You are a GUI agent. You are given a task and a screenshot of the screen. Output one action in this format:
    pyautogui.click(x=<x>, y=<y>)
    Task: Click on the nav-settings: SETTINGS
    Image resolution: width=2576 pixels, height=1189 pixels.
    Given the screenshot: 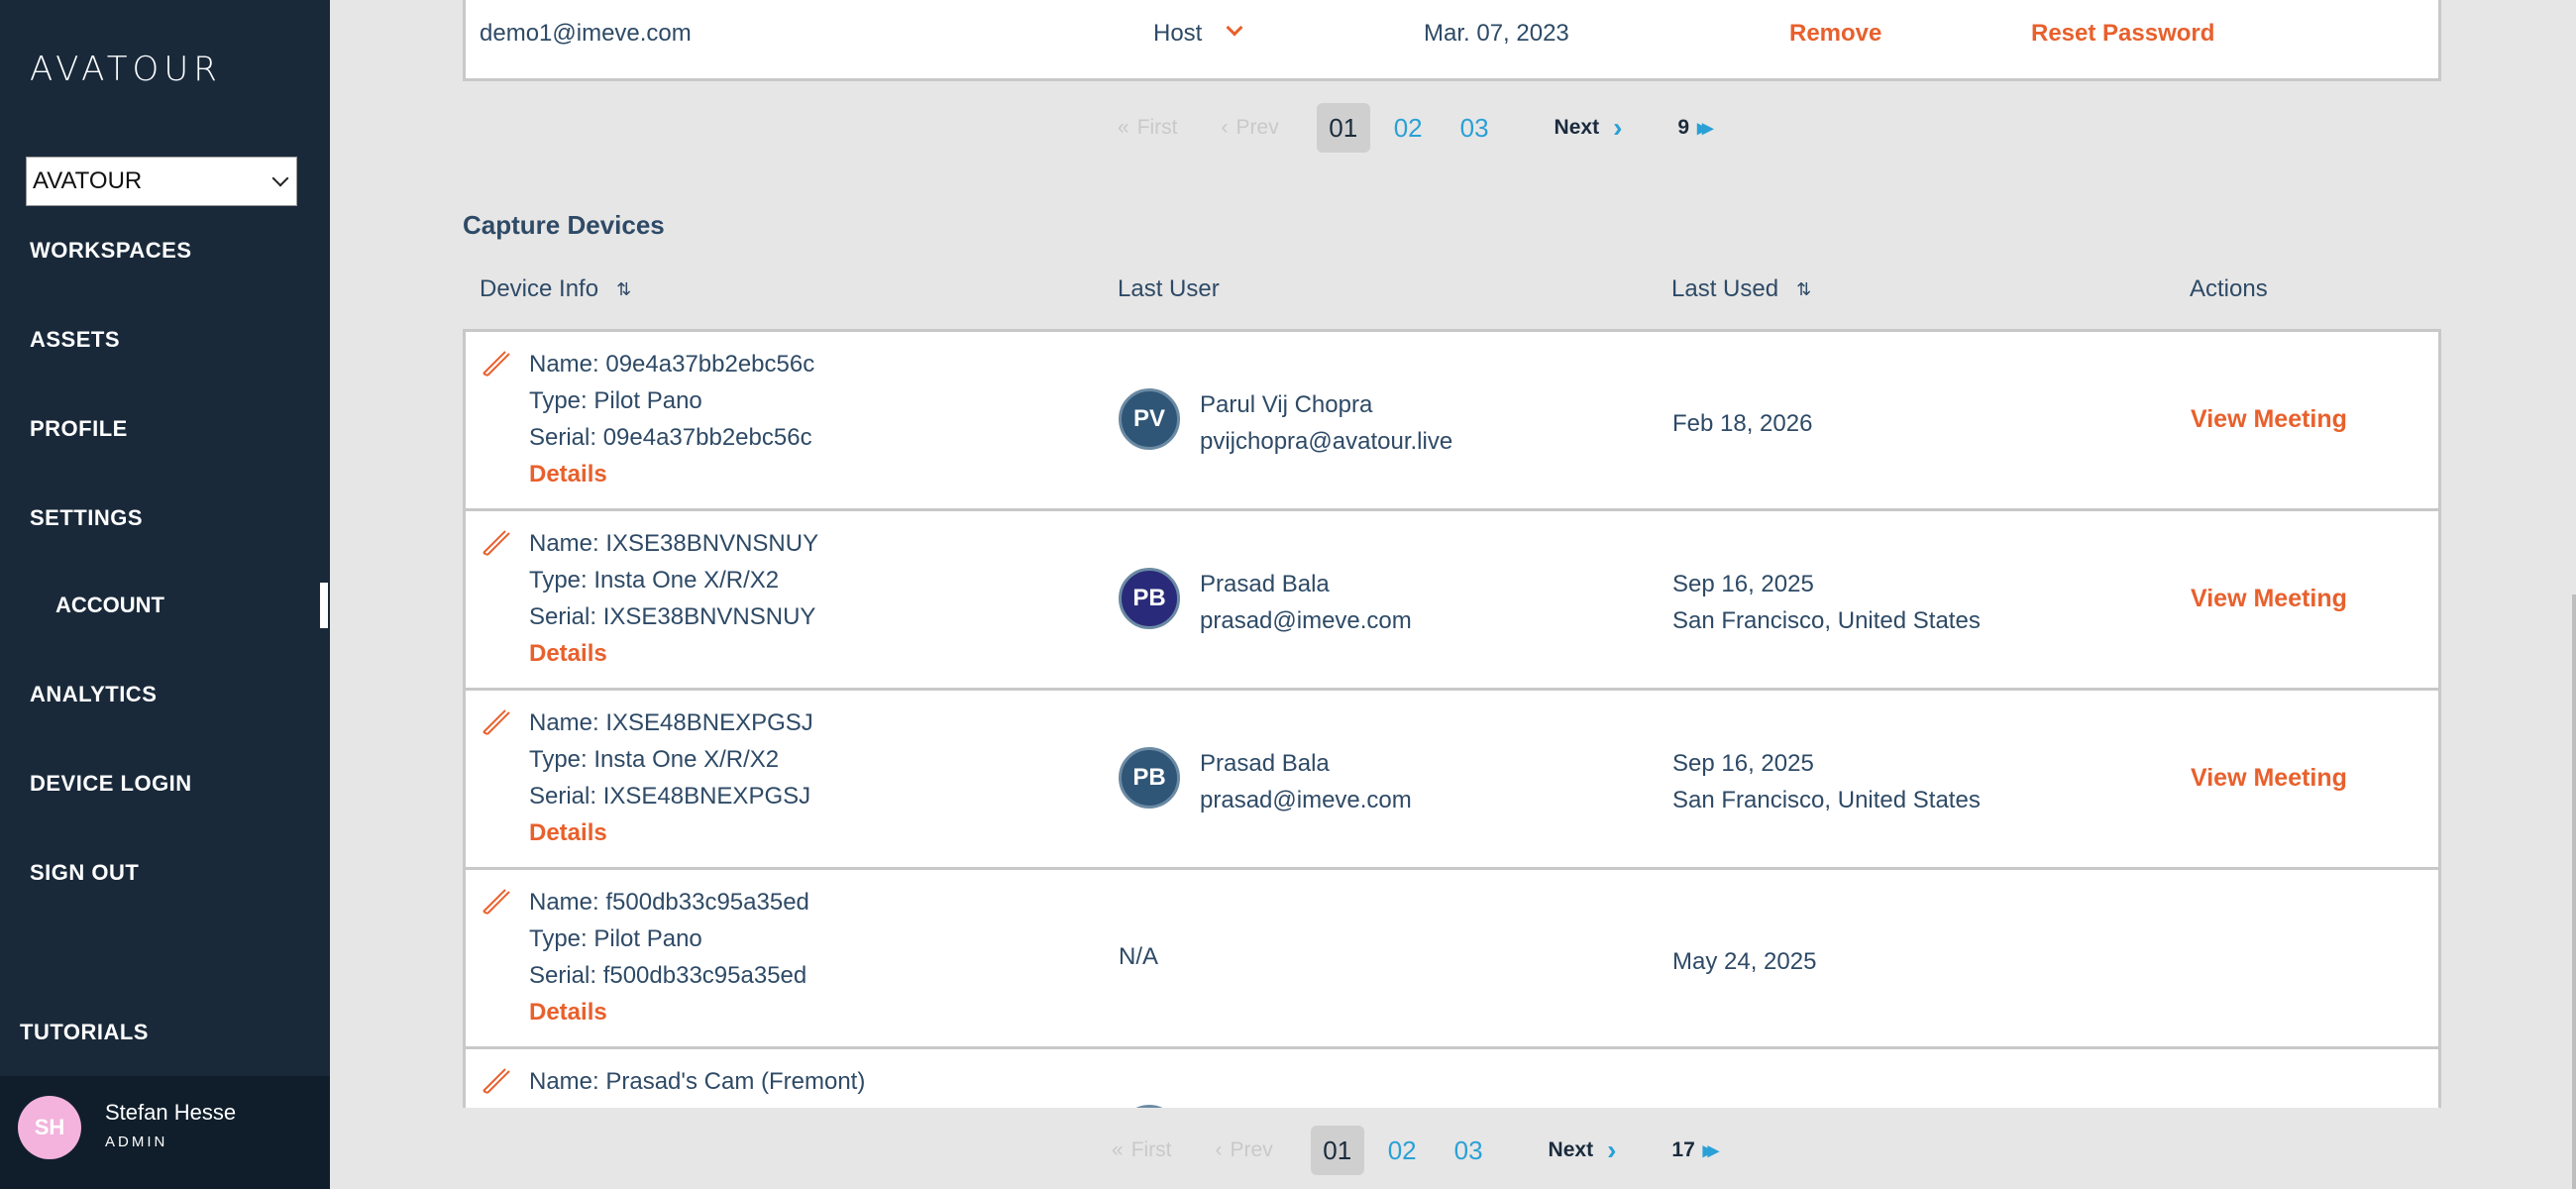 What is the action you would take?
    pyautogui.click(x=86, y=518)
    